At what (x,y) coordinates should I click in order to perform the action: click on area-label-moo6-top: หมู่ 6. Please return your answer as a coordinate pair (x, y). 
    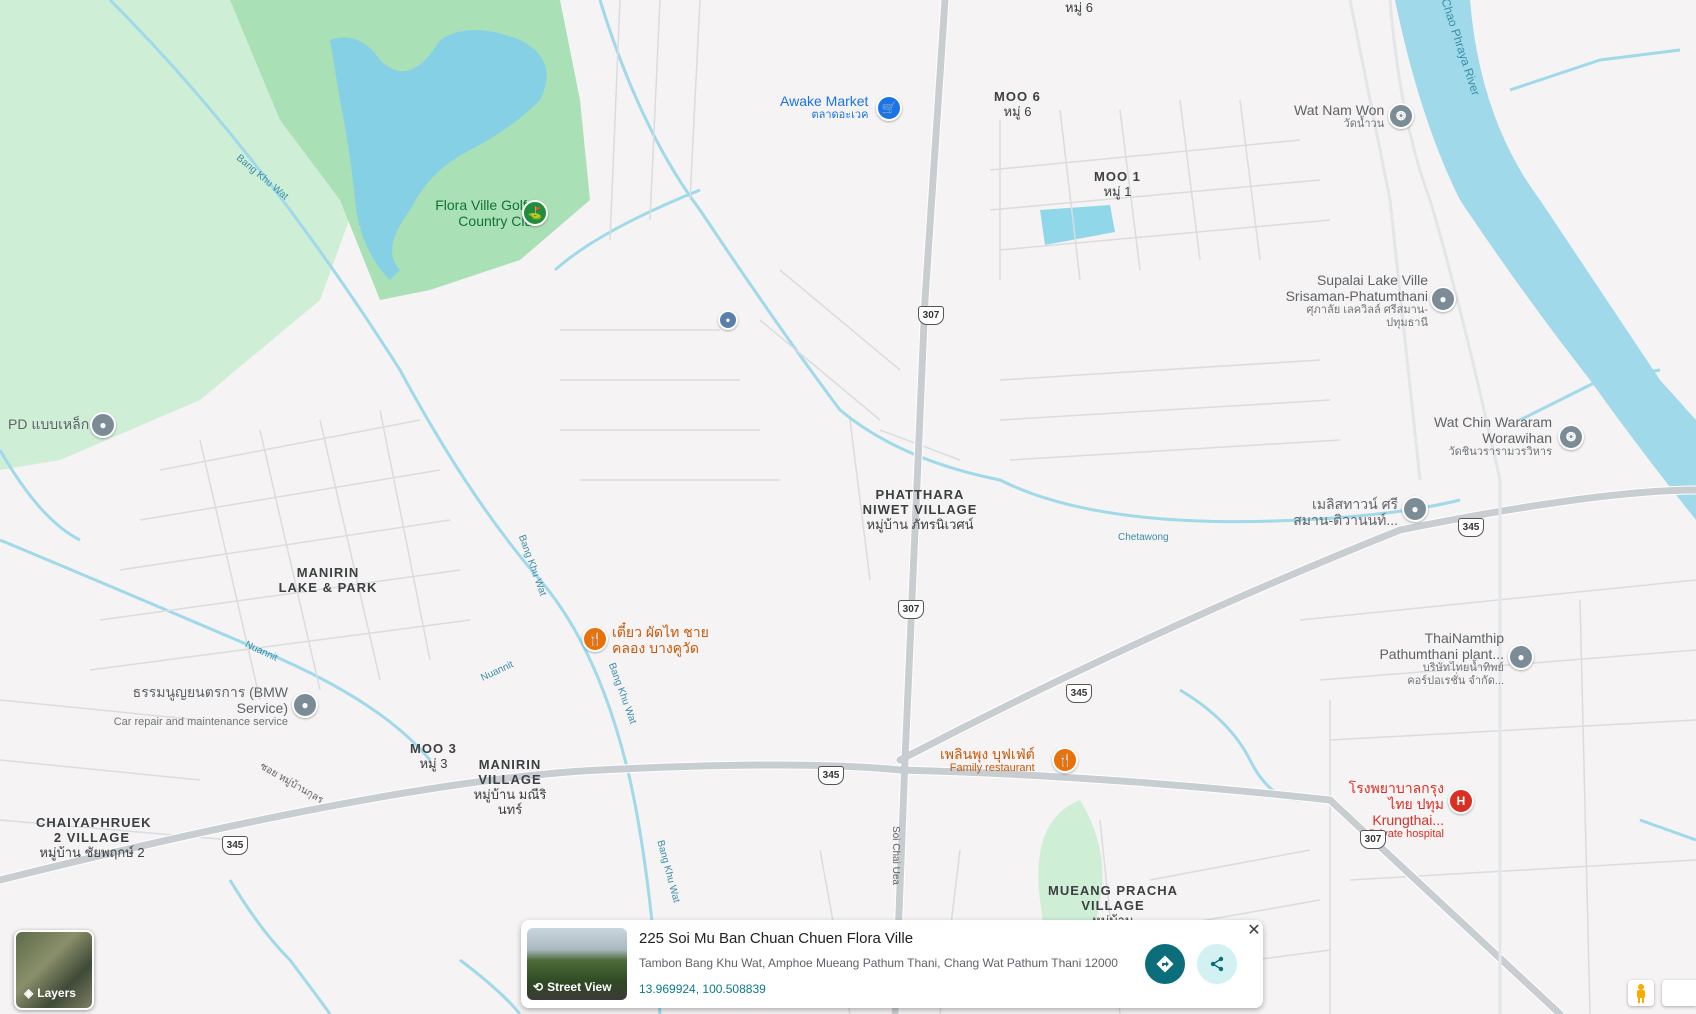
    Looking at the image, I should click on (1079, 8).